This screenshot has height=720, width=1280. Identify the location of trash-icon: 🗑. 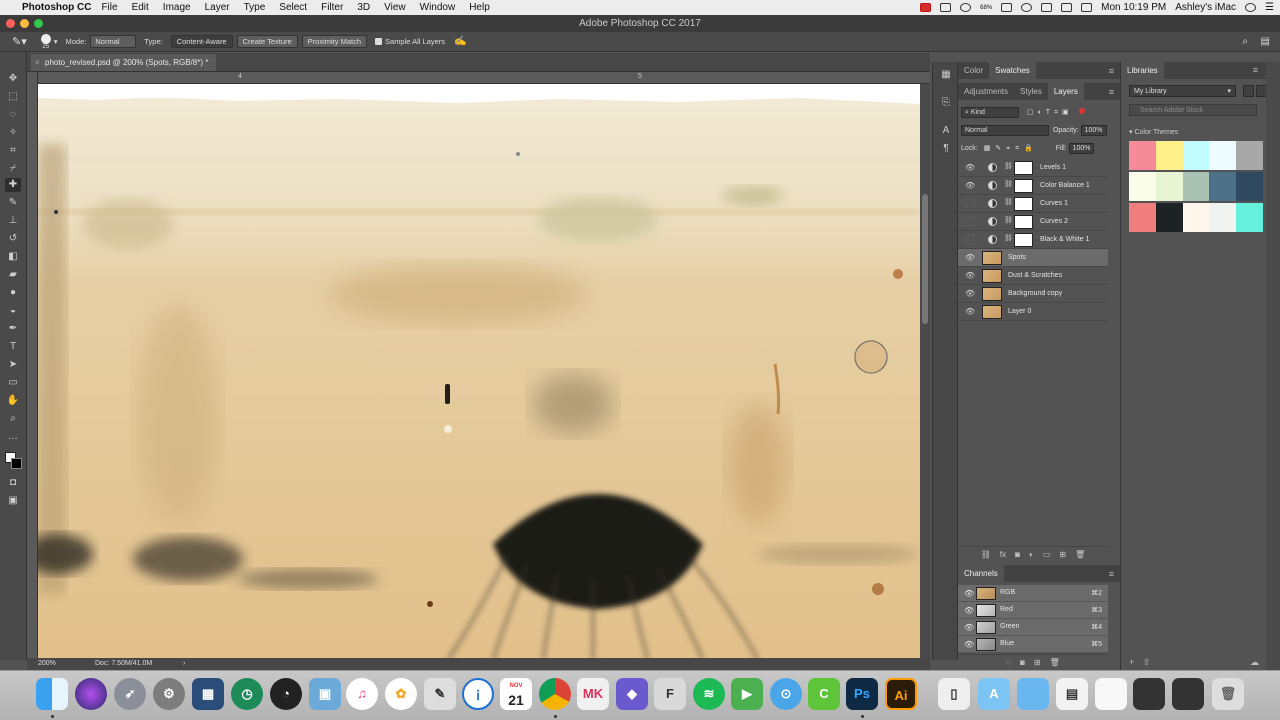
(1228, 694).